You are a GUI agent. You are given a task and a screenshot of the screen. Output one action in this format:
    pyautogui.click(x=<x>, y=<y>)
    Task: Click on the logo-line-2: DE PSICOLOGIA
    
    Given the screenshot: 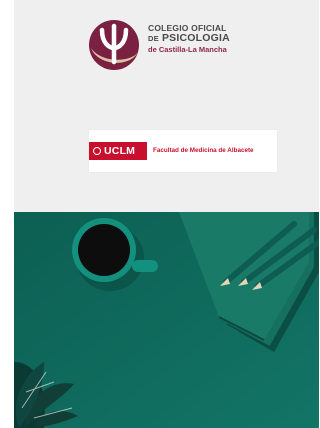 What is the action you would take?
    pyautogui.click(x=189, y=37)
    